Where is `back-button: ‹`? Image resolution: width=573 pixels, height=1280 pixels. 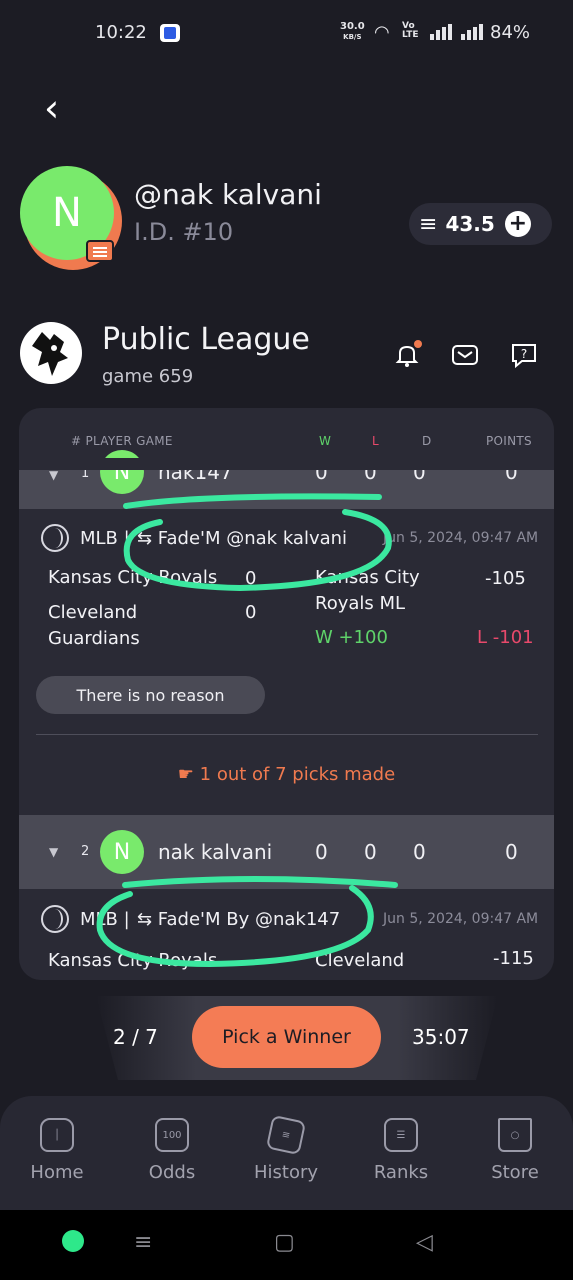 back-button: ‹ is located at coordinates (59, 108).